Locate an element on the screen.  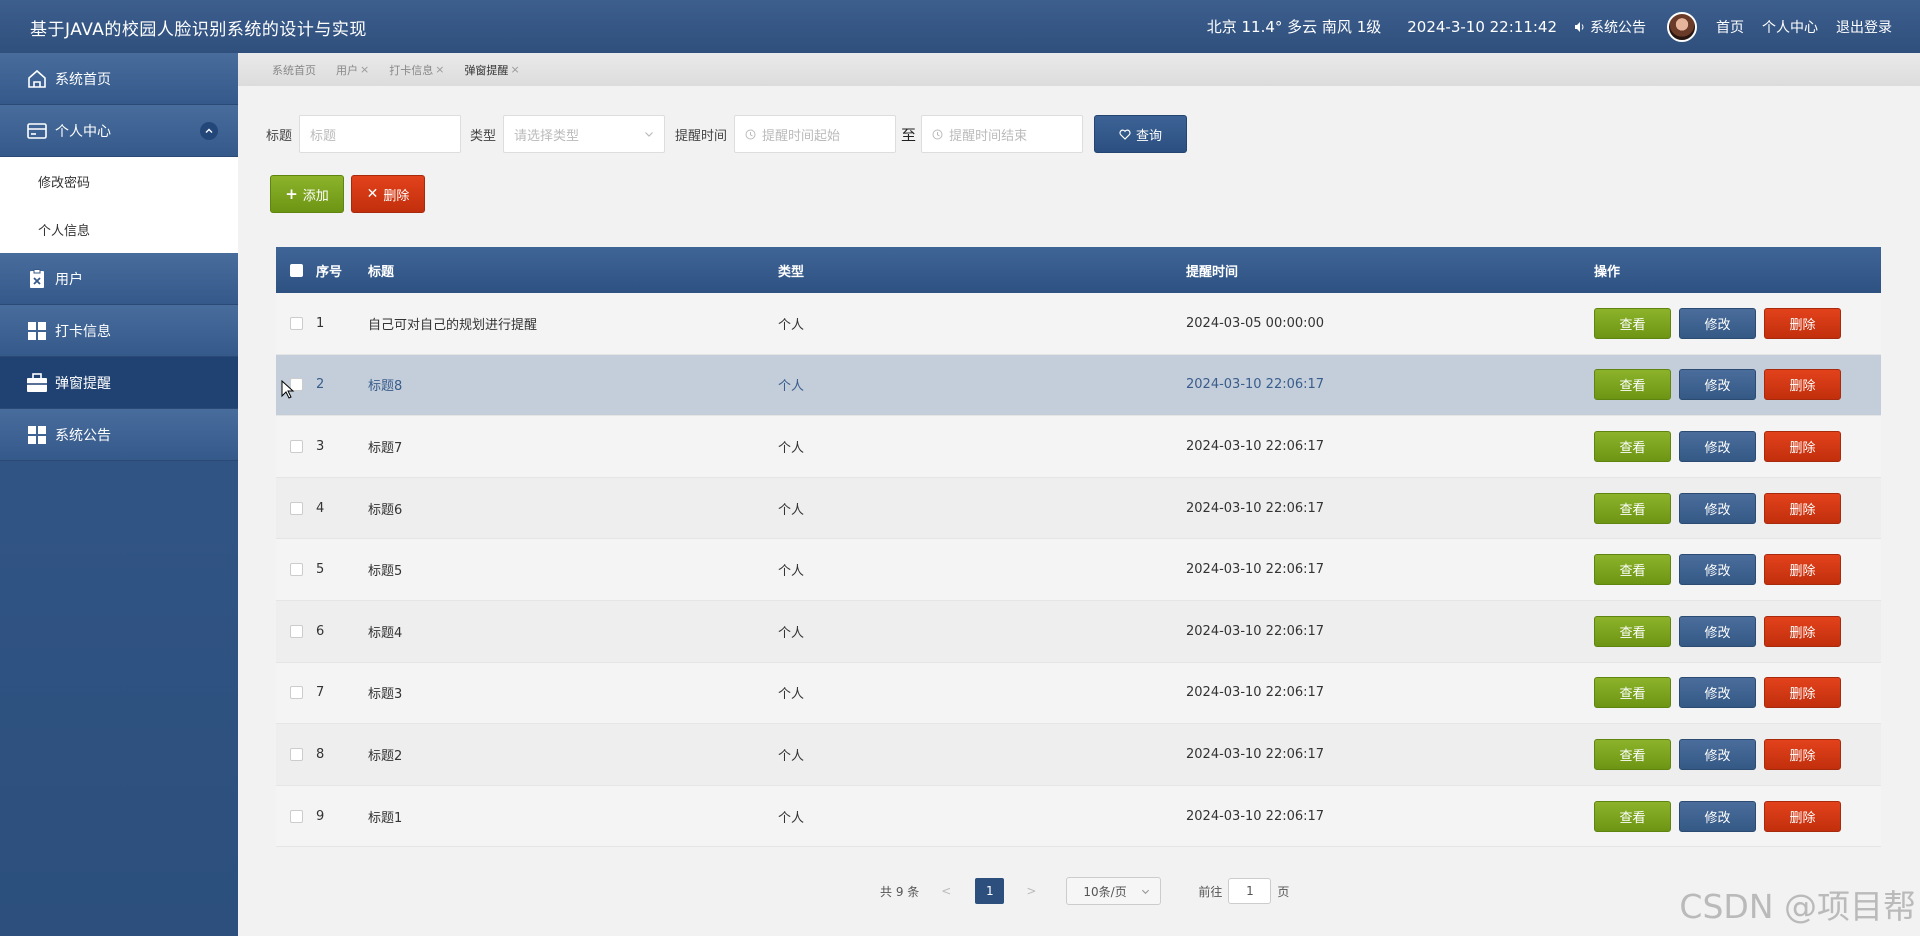
add-button: + 添加 is located at coordinates (307, 194).